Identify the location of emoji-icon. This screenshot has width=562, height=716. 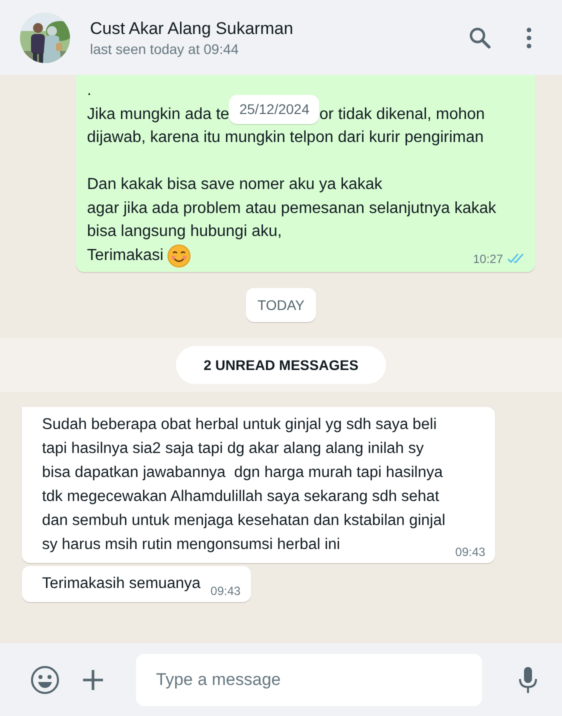
(45, 679).